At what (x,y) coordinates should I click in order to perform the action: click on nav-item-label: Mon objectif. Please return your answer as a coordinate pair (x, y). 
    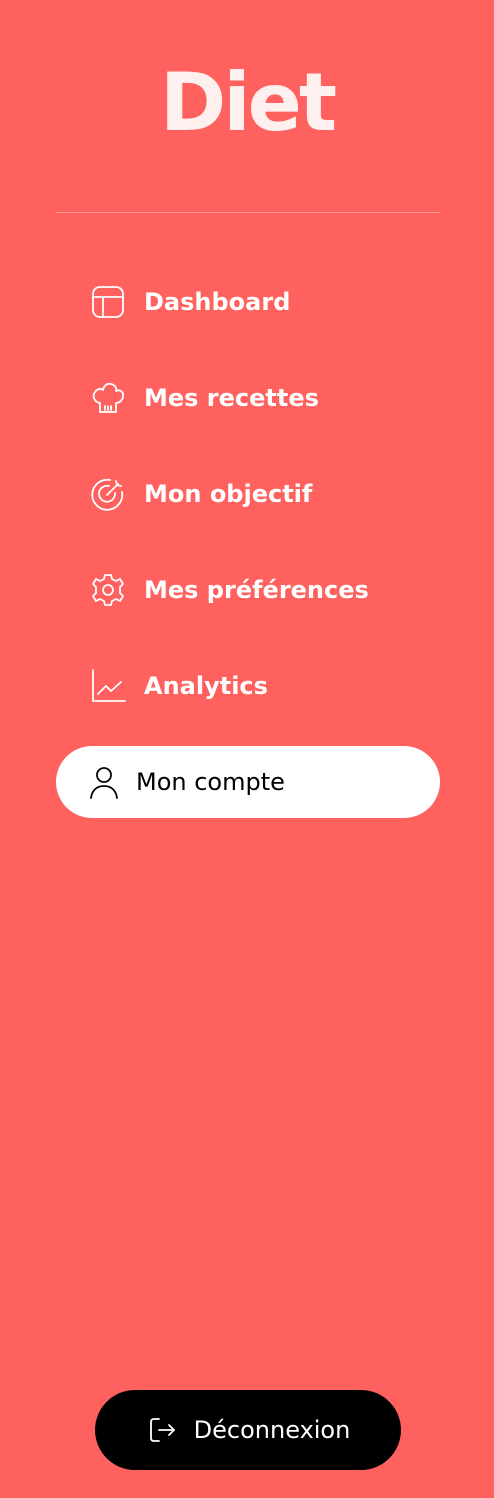
    Looking at the image, I should click on (228, 494).